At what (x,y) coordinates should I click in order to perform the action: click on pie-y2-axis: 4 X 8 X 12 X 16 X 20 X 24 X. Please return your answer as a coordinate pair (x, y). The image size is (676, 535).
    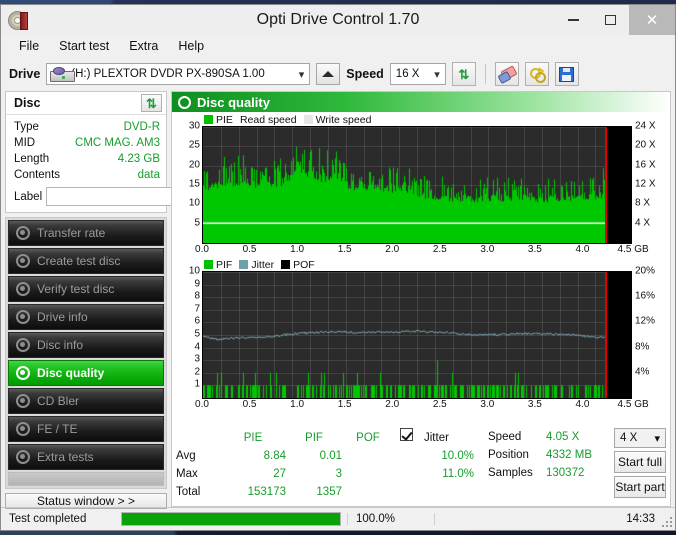
    Looking at the image, I should click on (650, 181).